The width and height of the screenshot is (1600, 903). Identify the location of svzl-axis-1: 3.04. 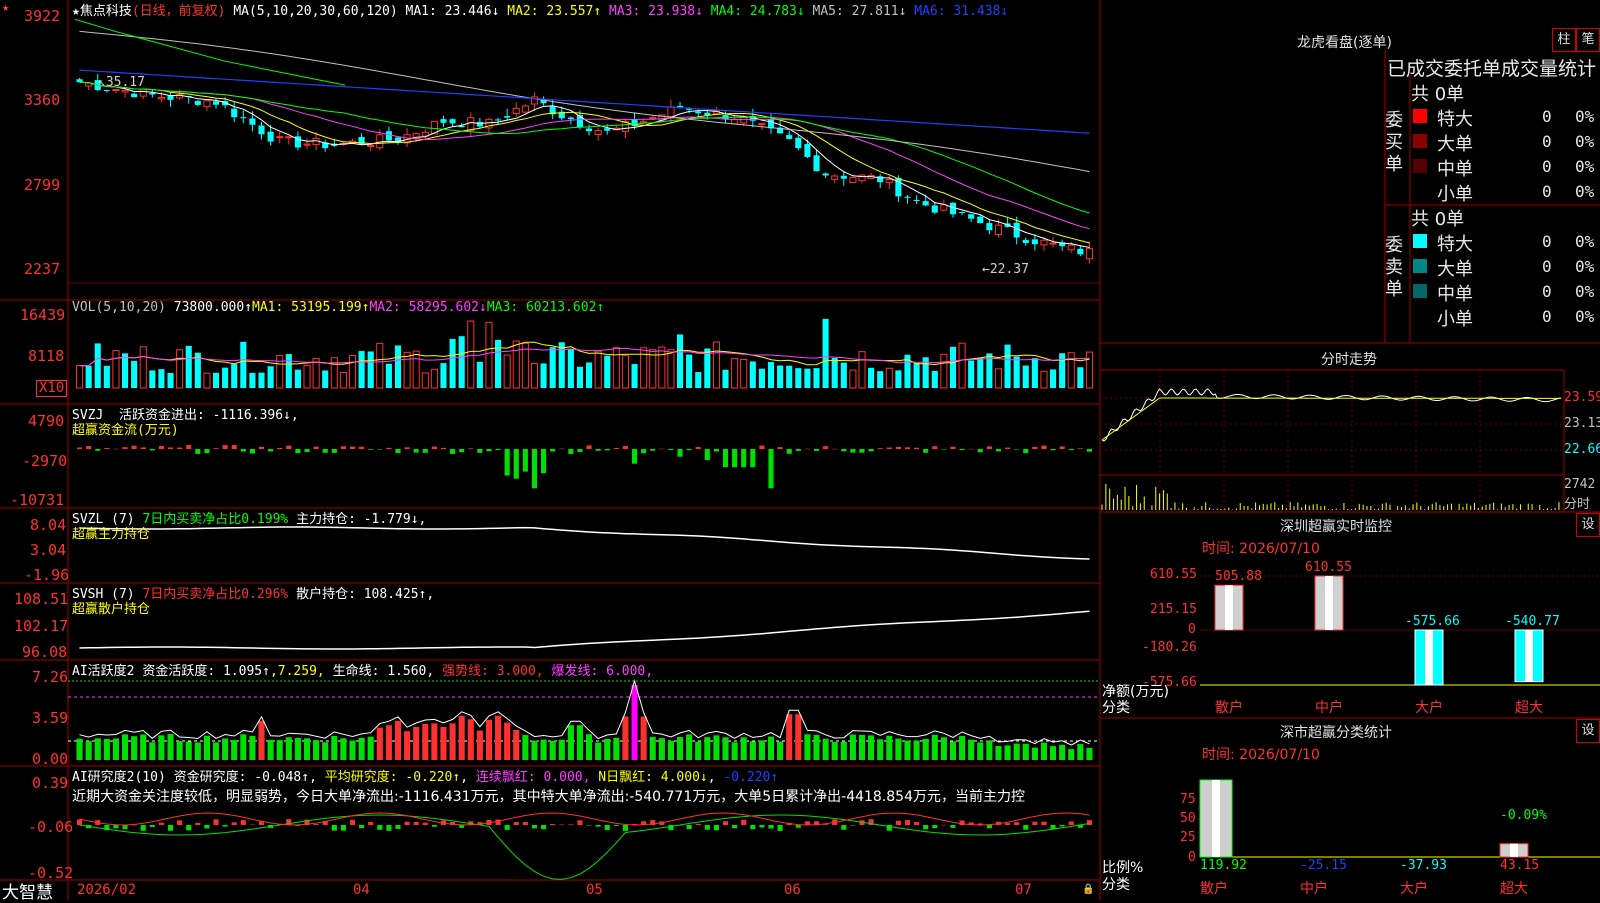
(48, 550).